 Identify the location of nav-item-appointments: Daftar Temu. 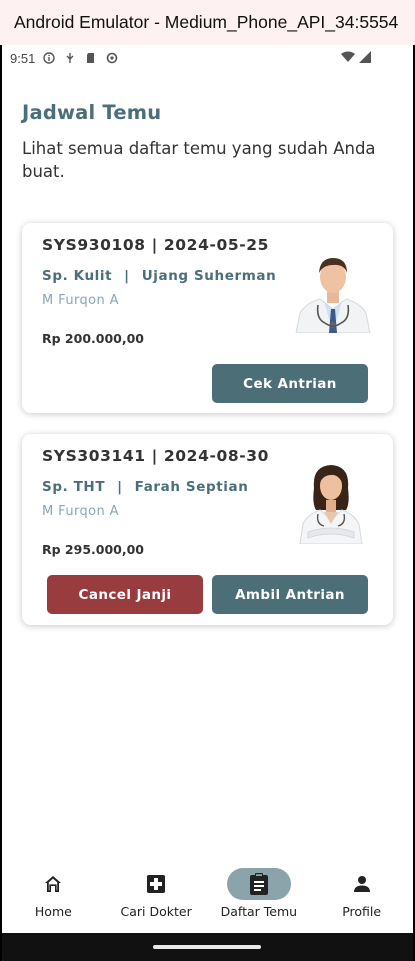
(259, 896).